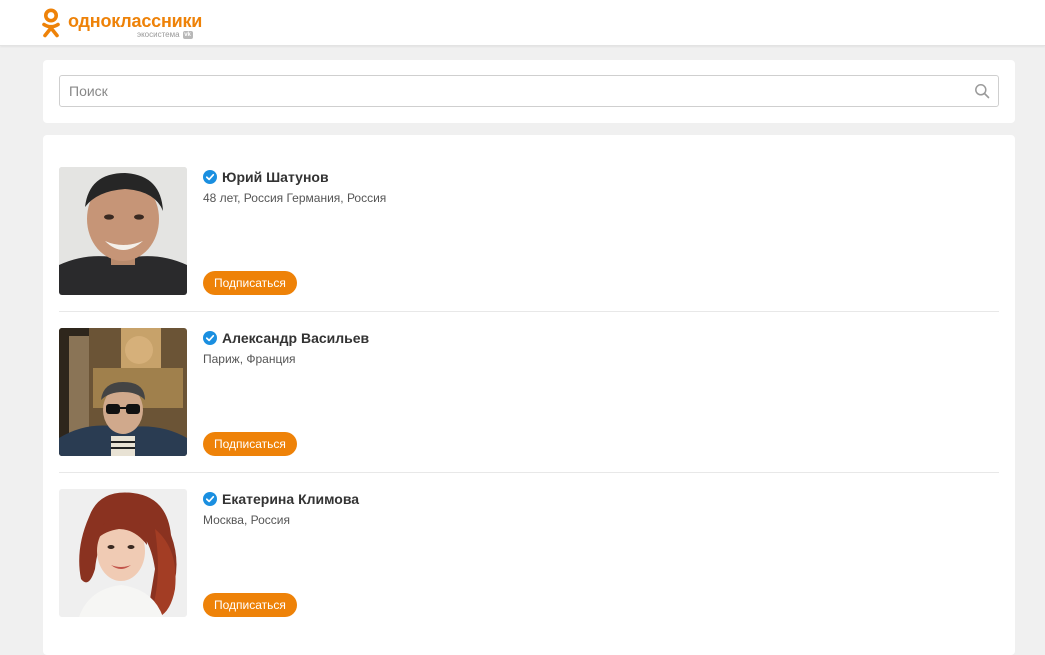 The image size is (1045, 655). I want to click on ok-logo-link: одноклассники экосистема vk, so click(126, 23).